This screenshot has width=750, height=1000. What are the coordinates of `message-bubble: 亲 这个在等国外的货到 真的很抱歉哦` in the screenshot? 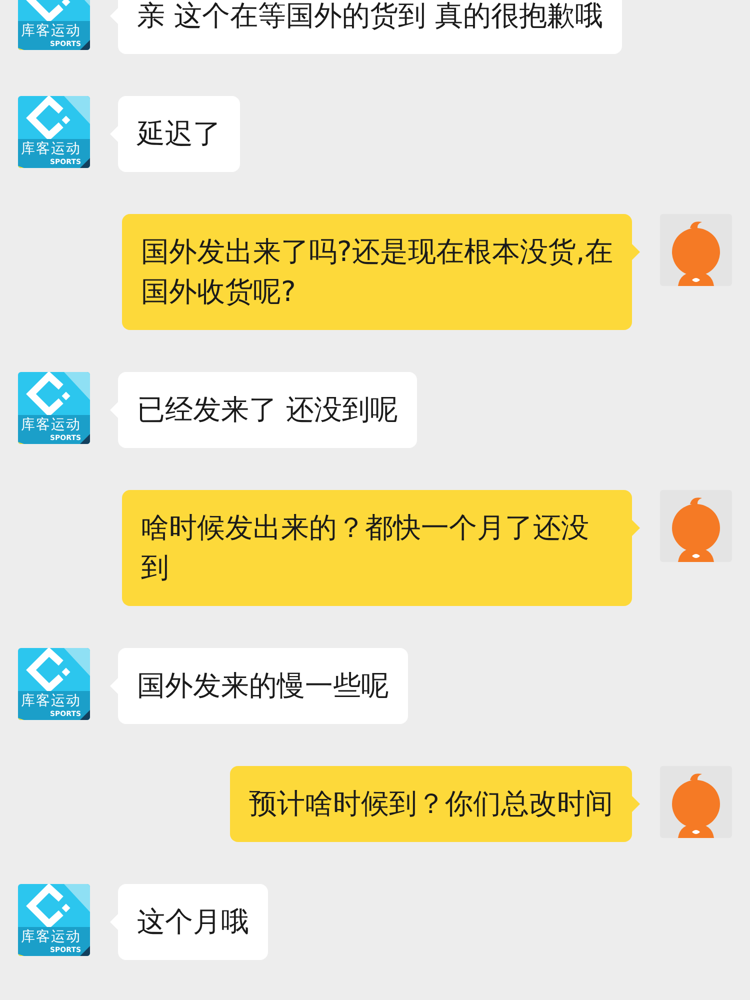 It's located at (370, 27).